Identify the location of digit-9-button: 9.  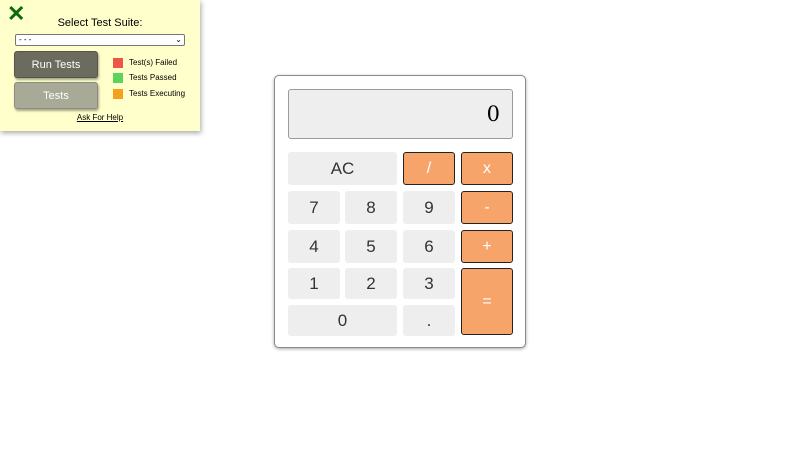
(429, 207).